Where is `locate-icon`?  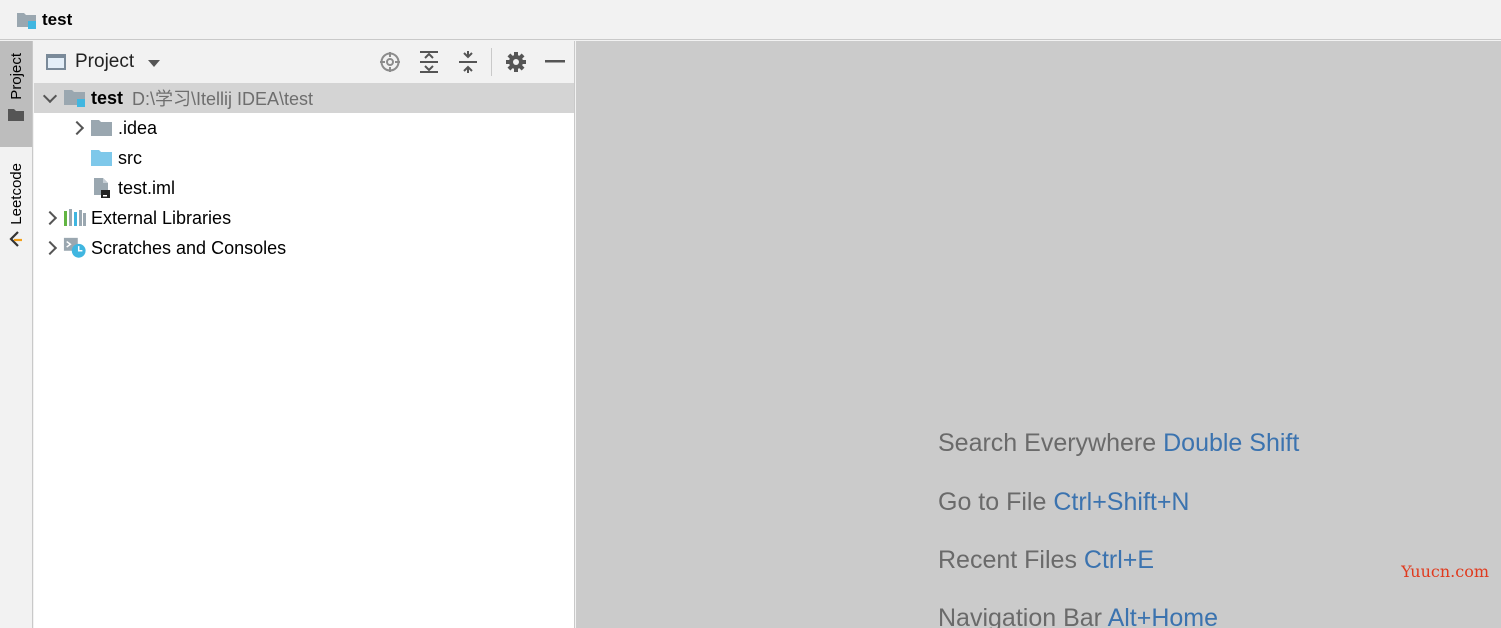 locate-icon is located at coordinates (389, 62).